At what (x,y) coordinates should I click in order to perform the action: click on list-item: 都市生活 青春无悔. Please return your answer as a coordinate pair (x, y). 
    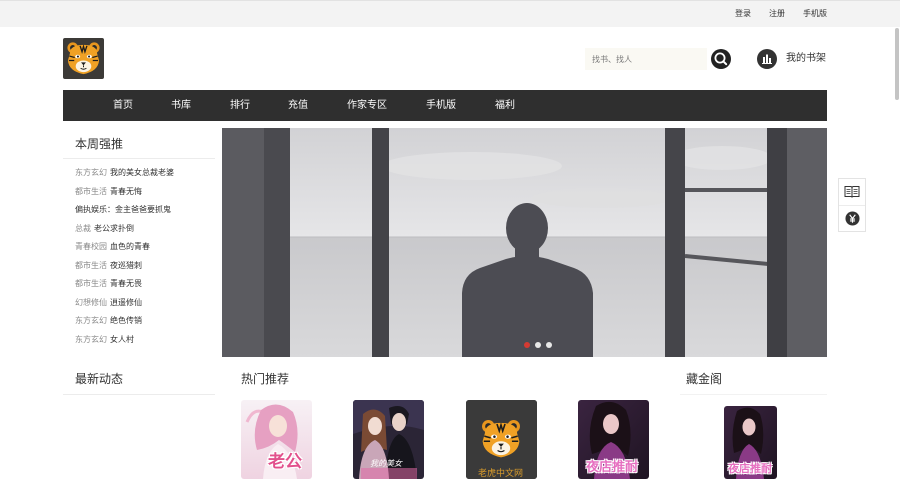
    Looking at the image, I should click on (124, 192).